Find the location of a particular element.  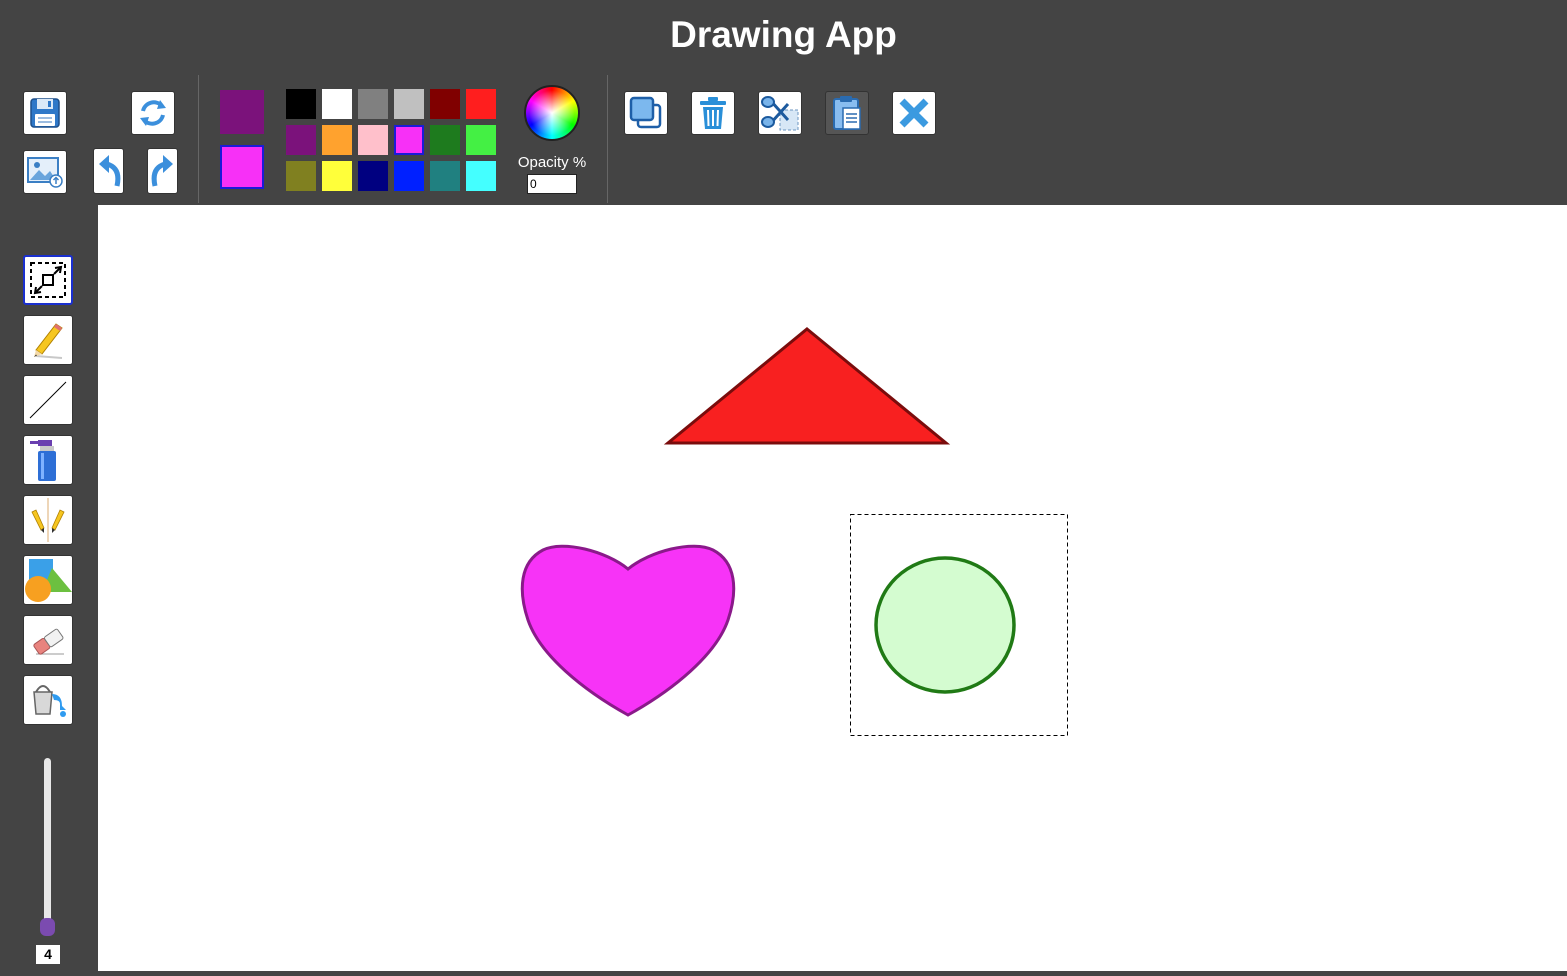

redo-button is located at coordinates (162, 171).